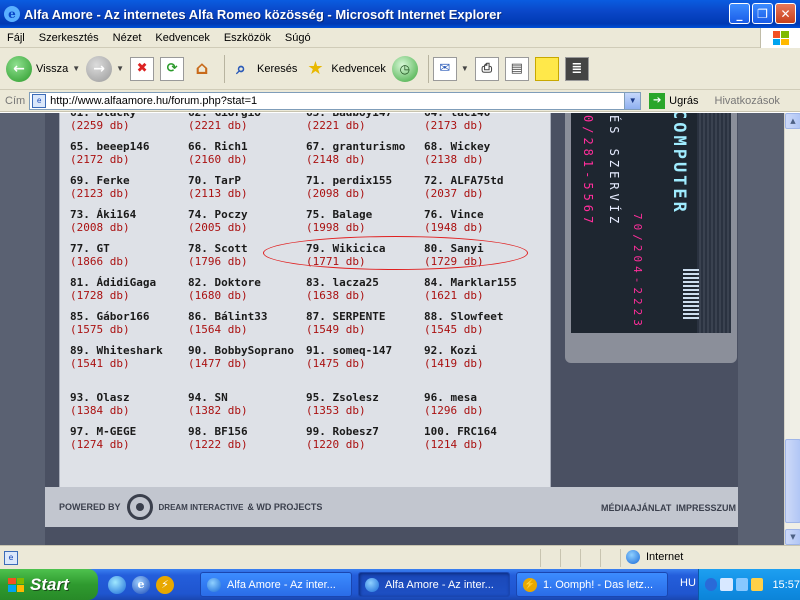 Image resolution: width=800 pixels, height=600 pixels. I want to click on member-name: 93. Olasz, so click(126, 397).